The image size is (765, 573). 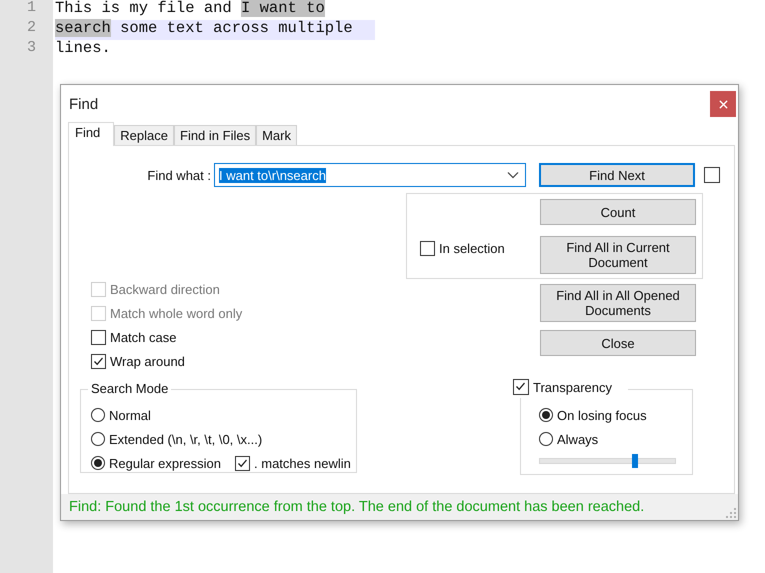 What do you see at coordinates (185, 439) in the screenshot?
I see `radio-label: Extended (\n, \r, \t, \0, \x...)` at bounding box center [185, 439].